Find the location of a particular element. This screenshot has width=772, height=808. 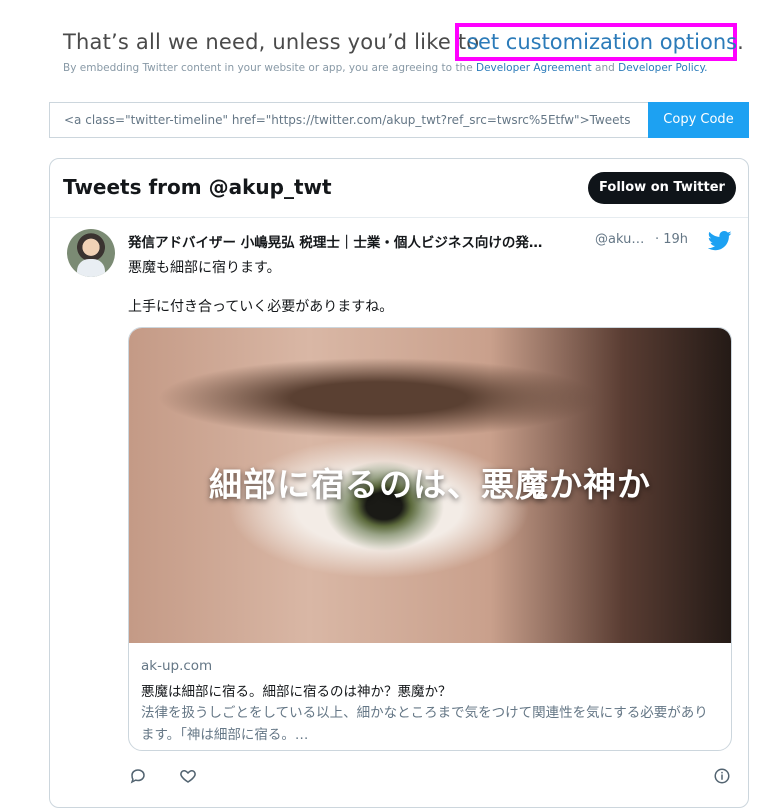

tweet-text-line-2: 上手に付き合っていく必要がありますね。 is located at coordinates (261, 307).